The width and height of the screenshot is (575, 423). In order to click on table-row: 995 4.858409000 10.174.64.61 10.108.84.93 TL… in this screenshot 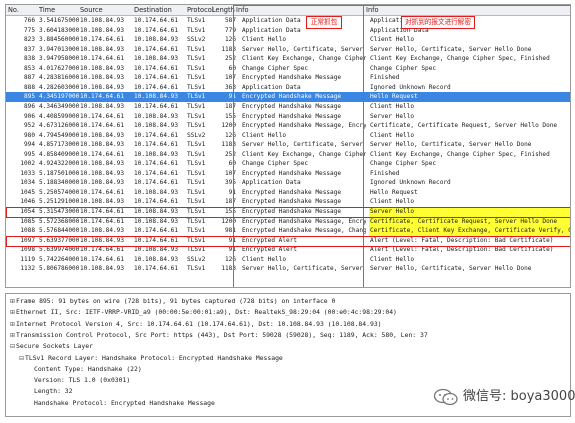, I will do `click(288, 155)`.